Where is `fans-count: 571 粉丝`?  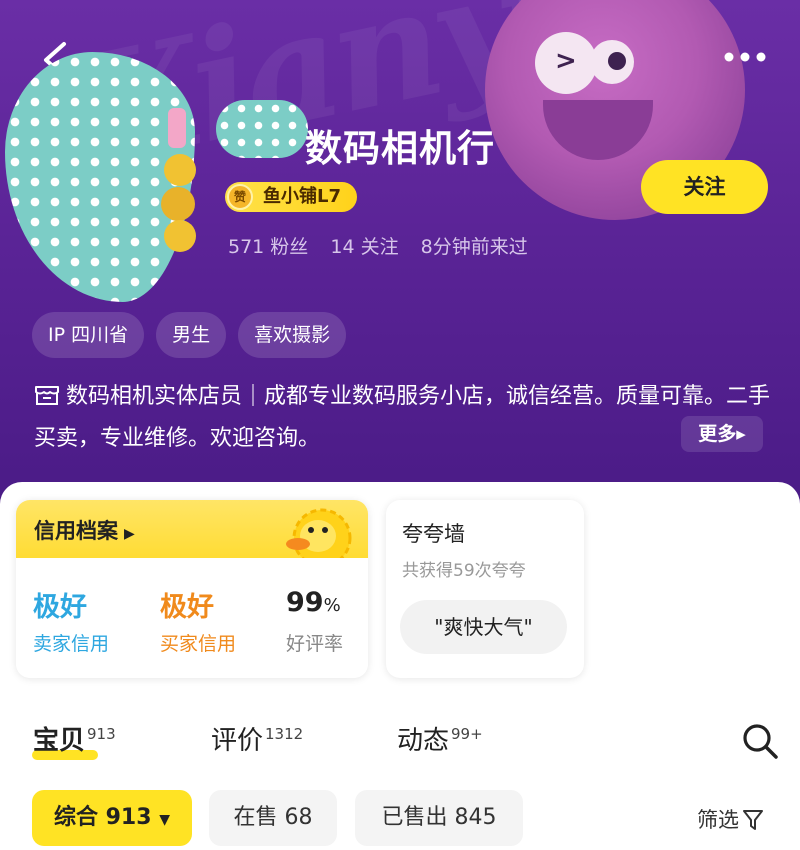 fans-count: 571 粉丝 is located at coordinates (268, 247).